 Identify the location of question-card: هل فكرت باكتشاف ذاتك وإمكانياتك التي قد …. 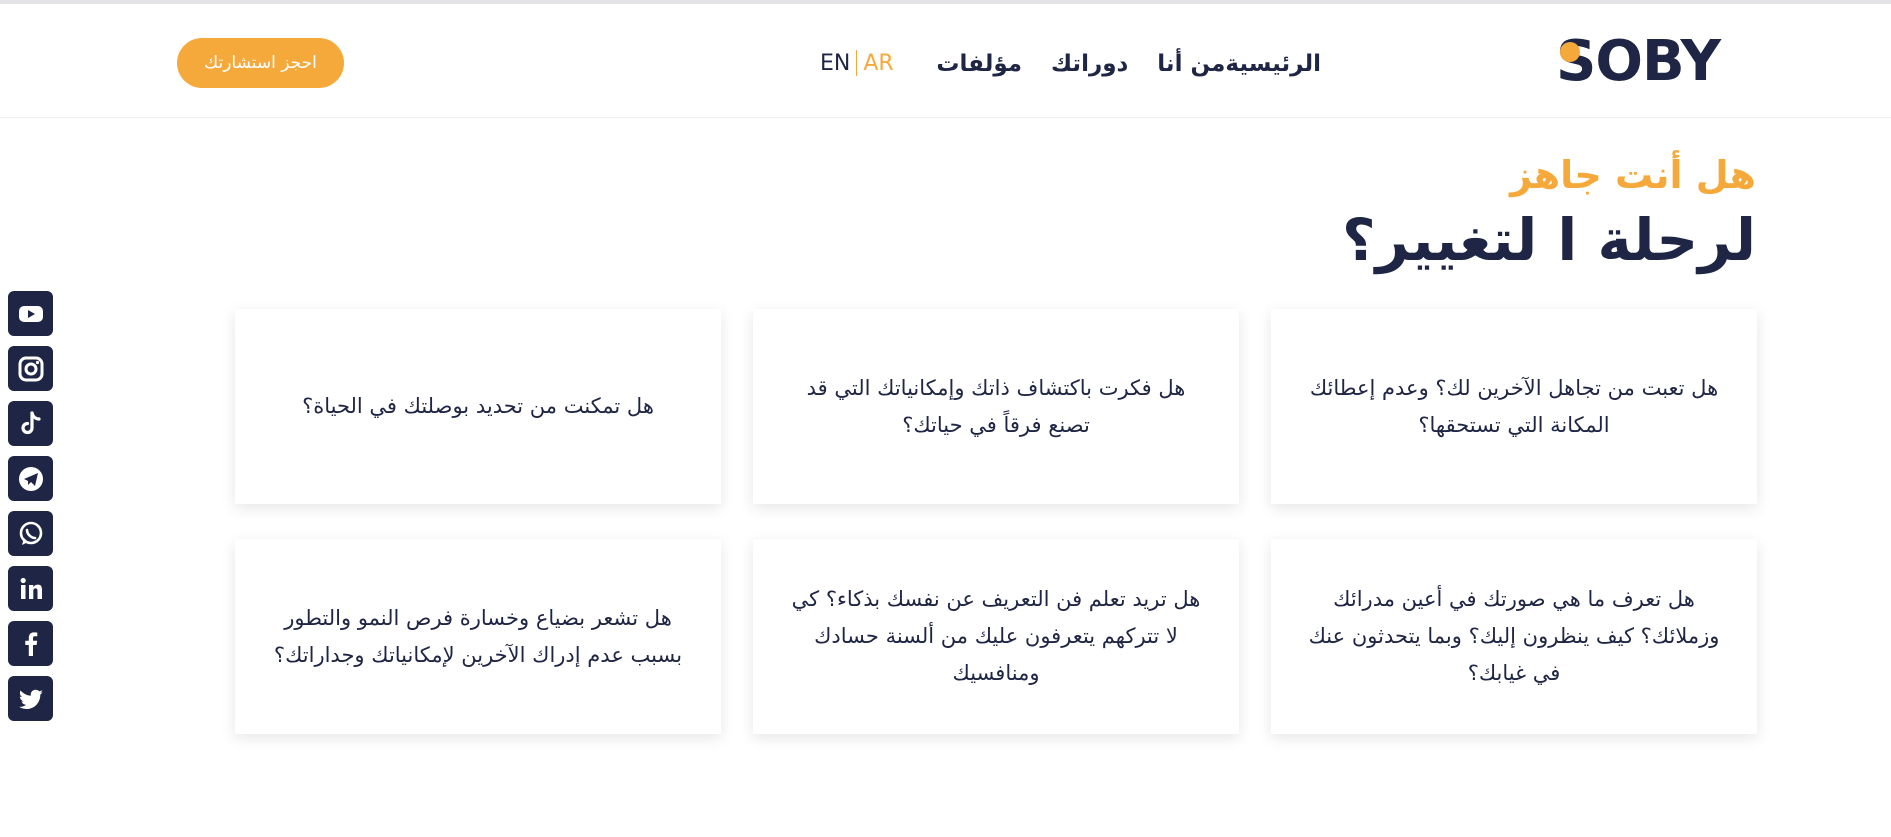
(996, 406).